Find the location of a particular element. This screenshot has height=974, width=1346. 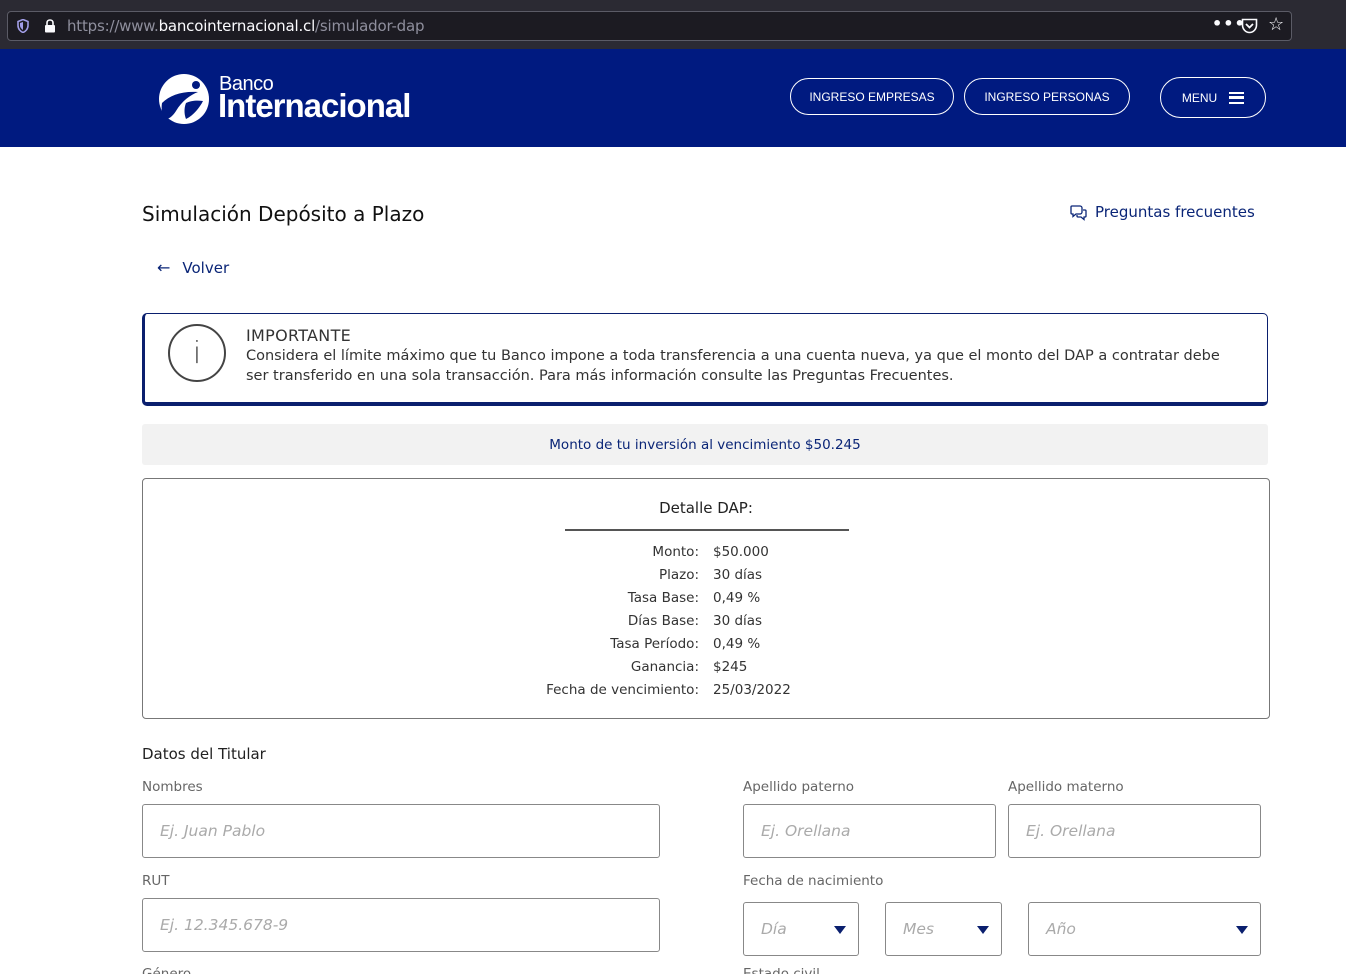

chat-bubbles-icon is located at coordinates (1078, 212).